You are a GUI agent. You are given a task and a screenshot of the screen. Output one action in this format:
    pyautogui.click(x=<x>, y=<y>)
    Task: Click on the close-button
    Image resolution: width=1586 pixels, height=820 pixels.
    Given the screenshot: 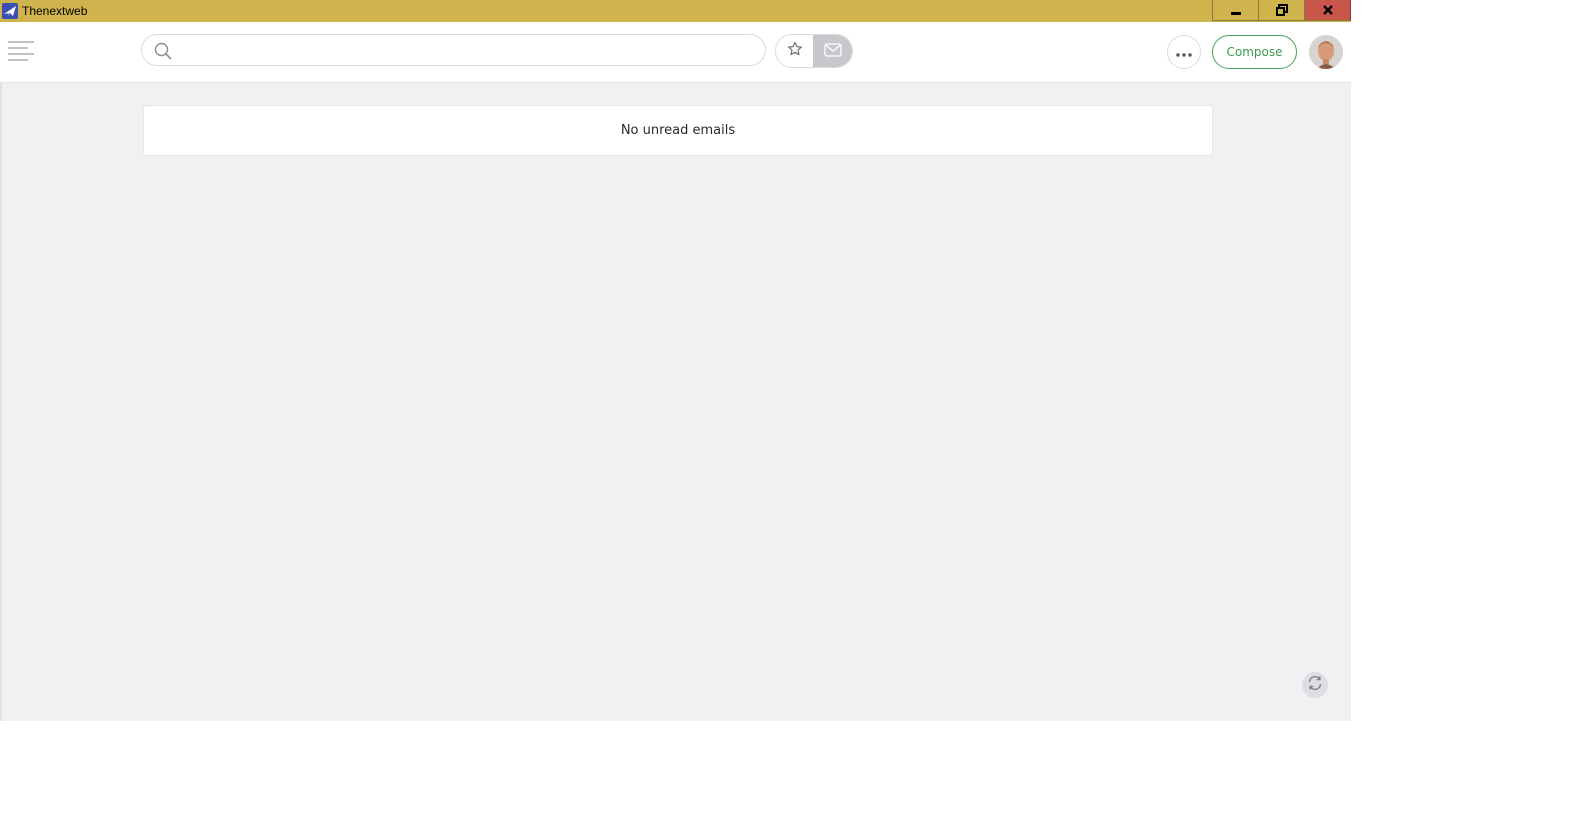 What is the action you would take?
    pyautogui.click(x=1327, y=10)
    